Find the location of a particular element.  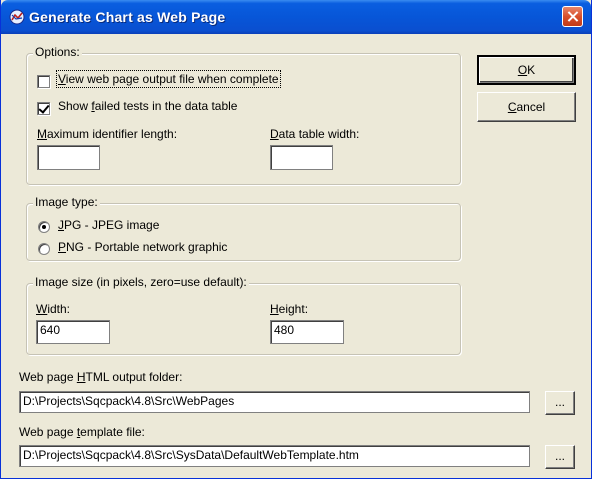

width-label: Width: is located at coordinates (53, 309).